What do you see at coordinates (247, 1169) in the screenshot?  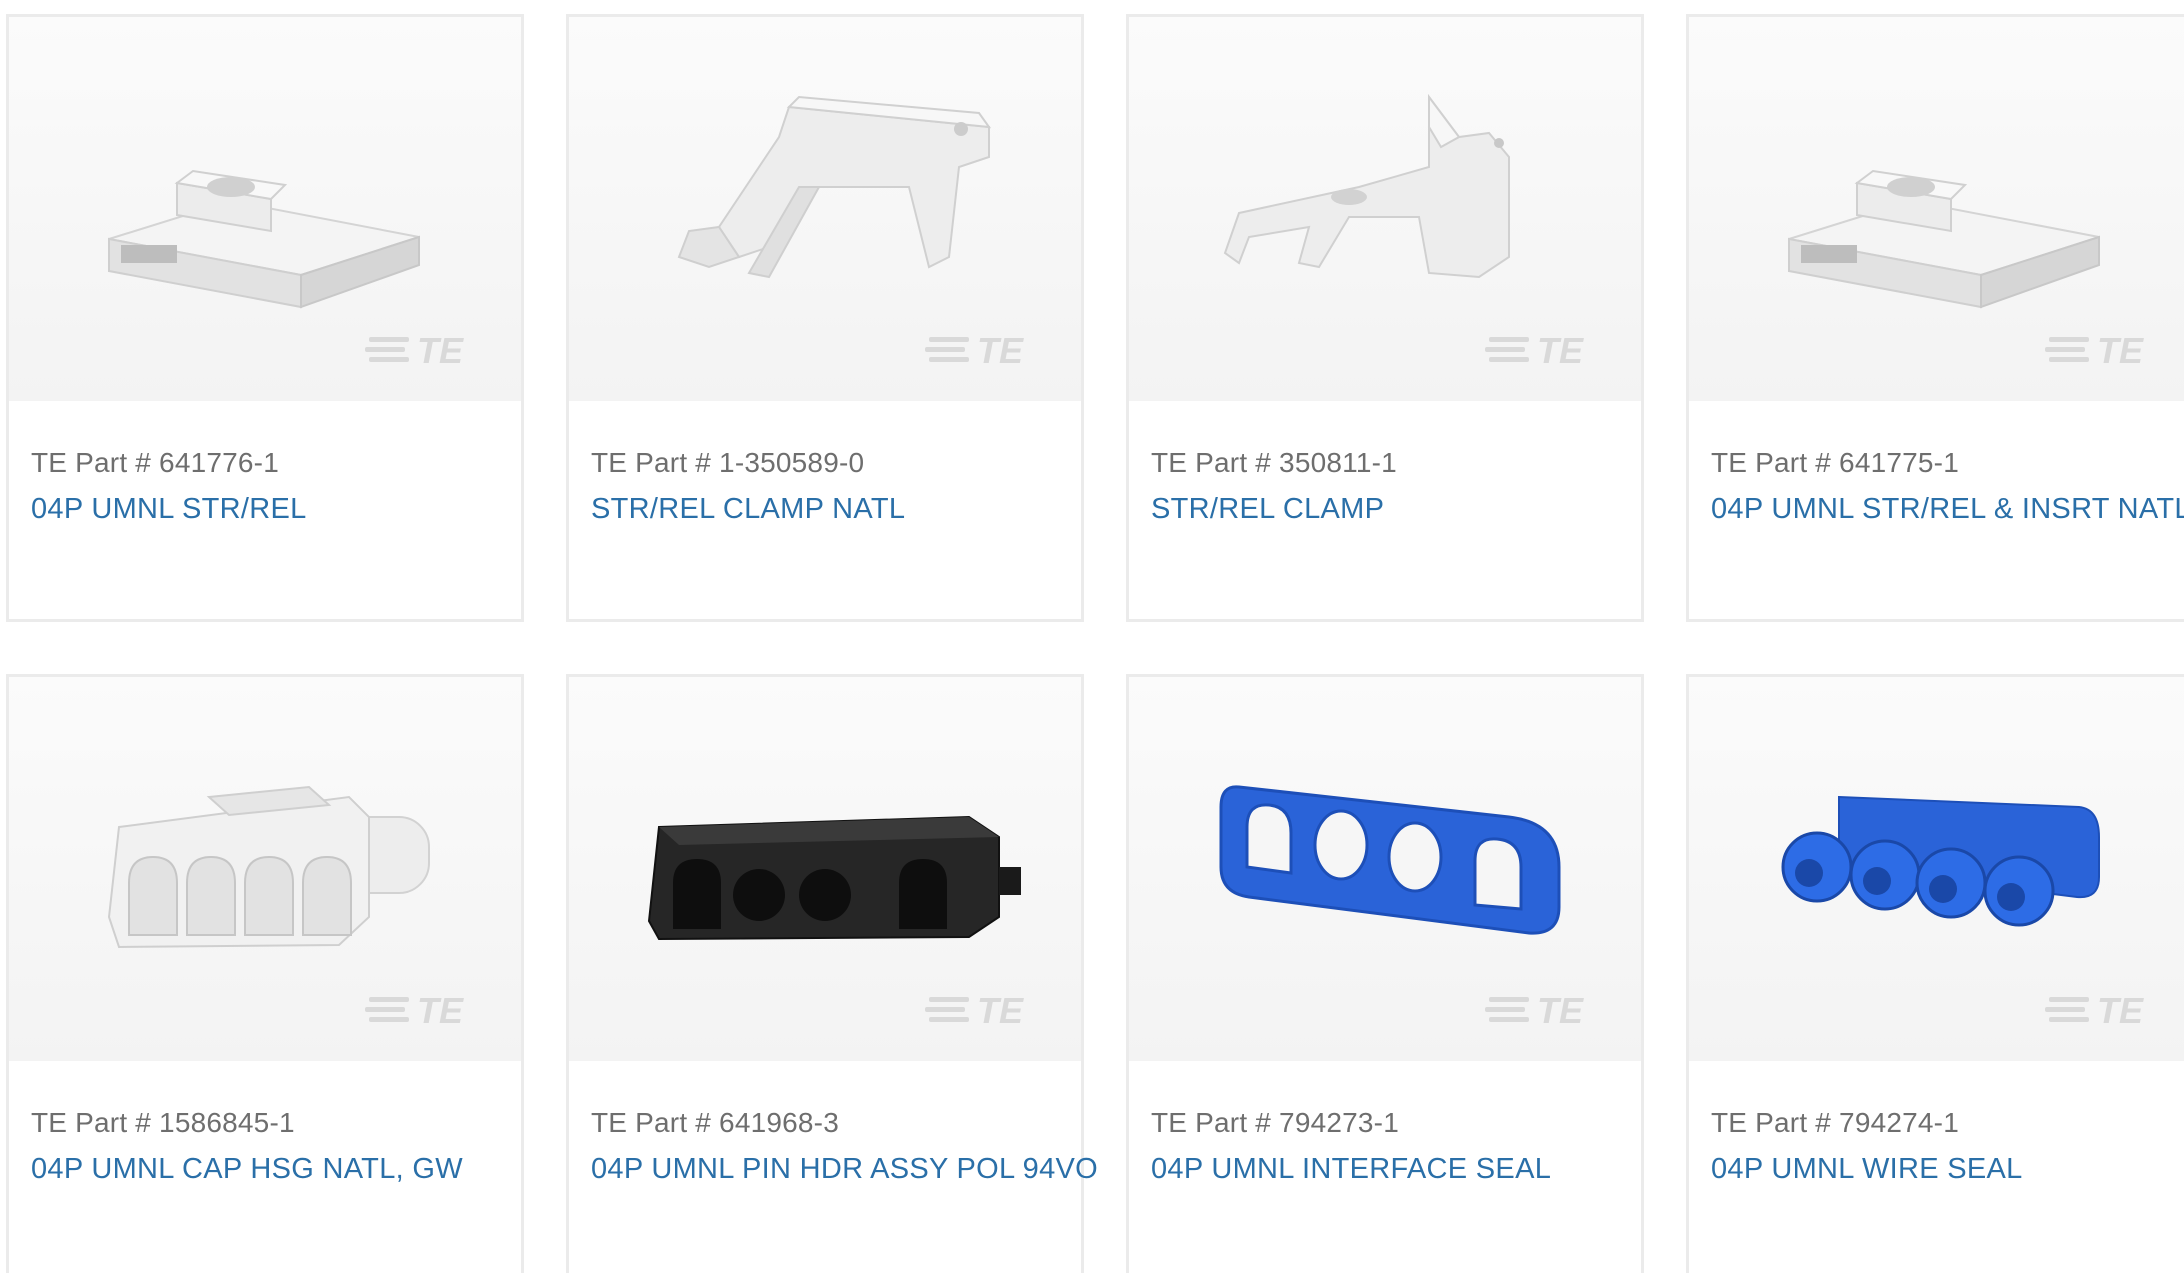 I see `product-name-link: 04P UMNL CAP HSG NATL, GW` at bounding box center [247, 1169].